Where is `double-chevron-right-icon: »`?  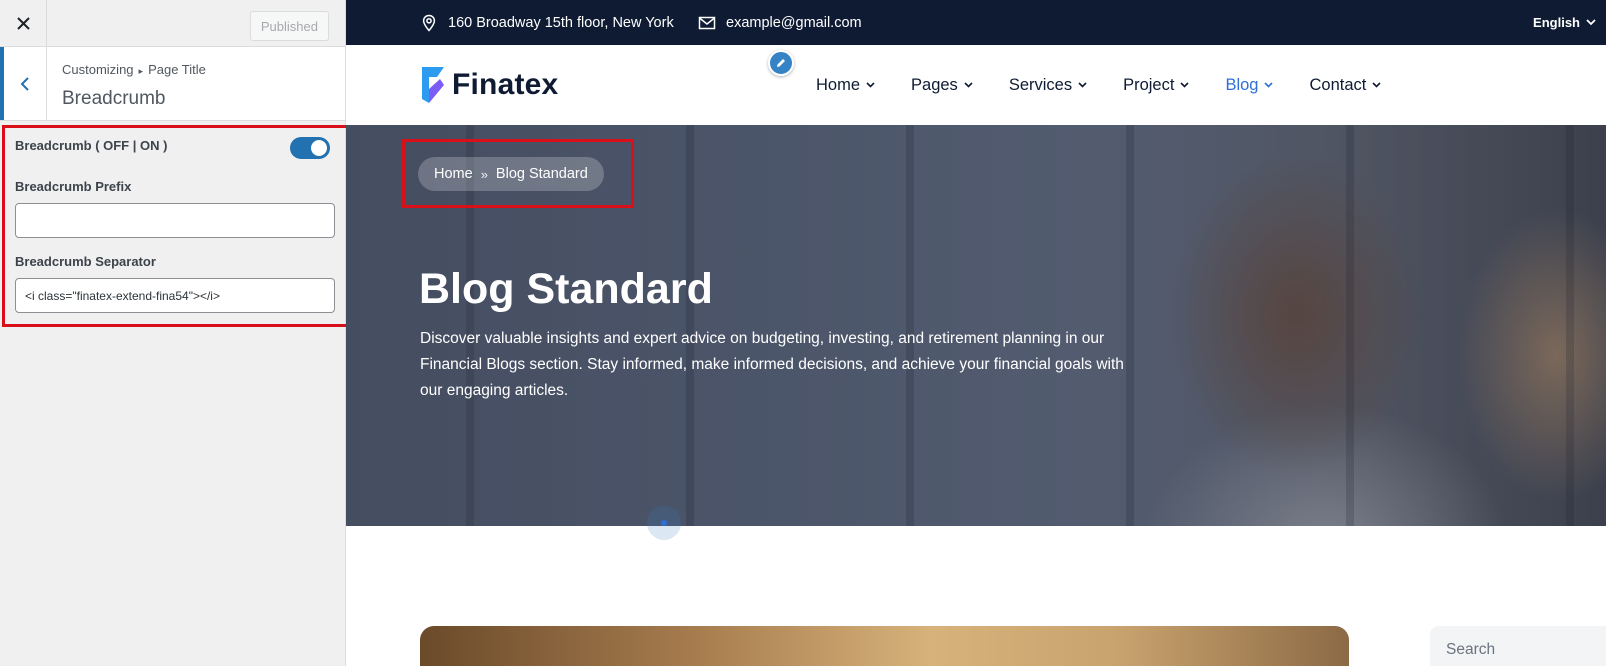
double-chevron-right-icon: » is located at coordinates (484, 174).